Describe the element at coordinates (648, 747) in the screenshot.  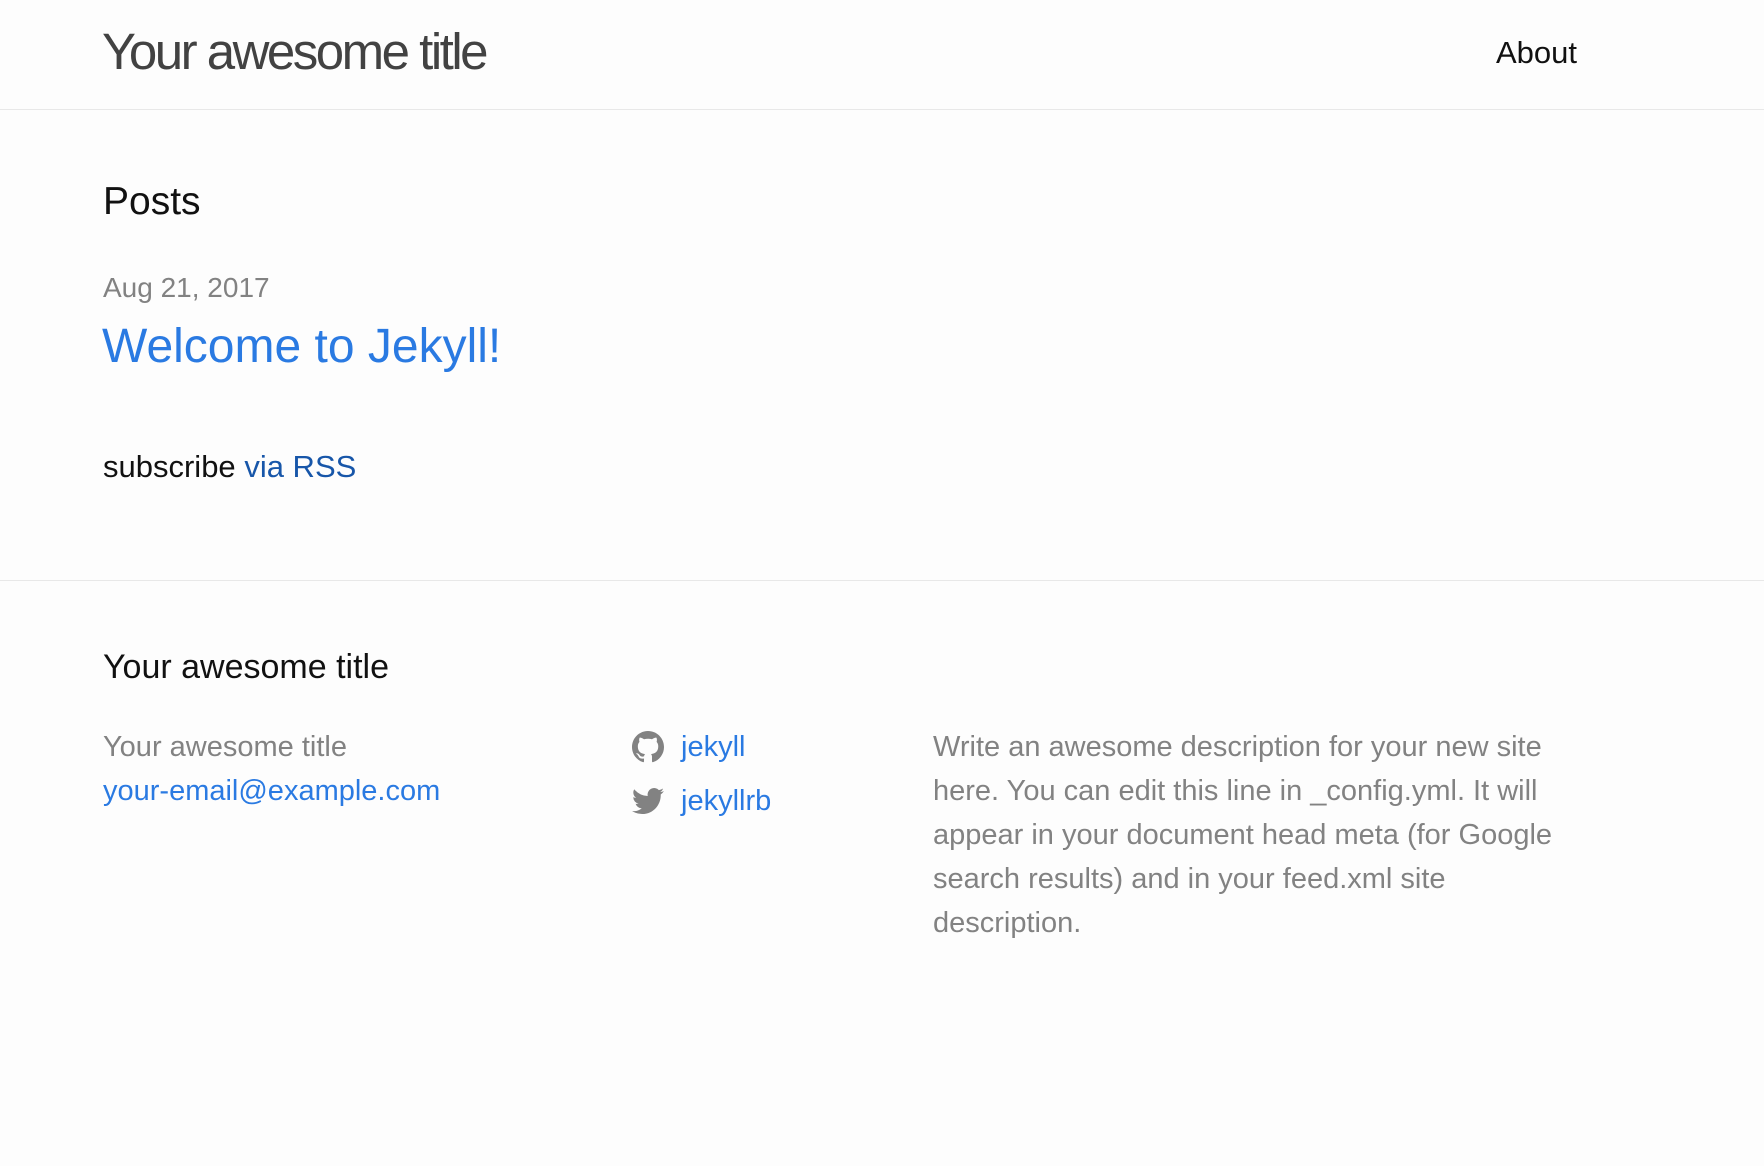
I see `github-icon` at that location.